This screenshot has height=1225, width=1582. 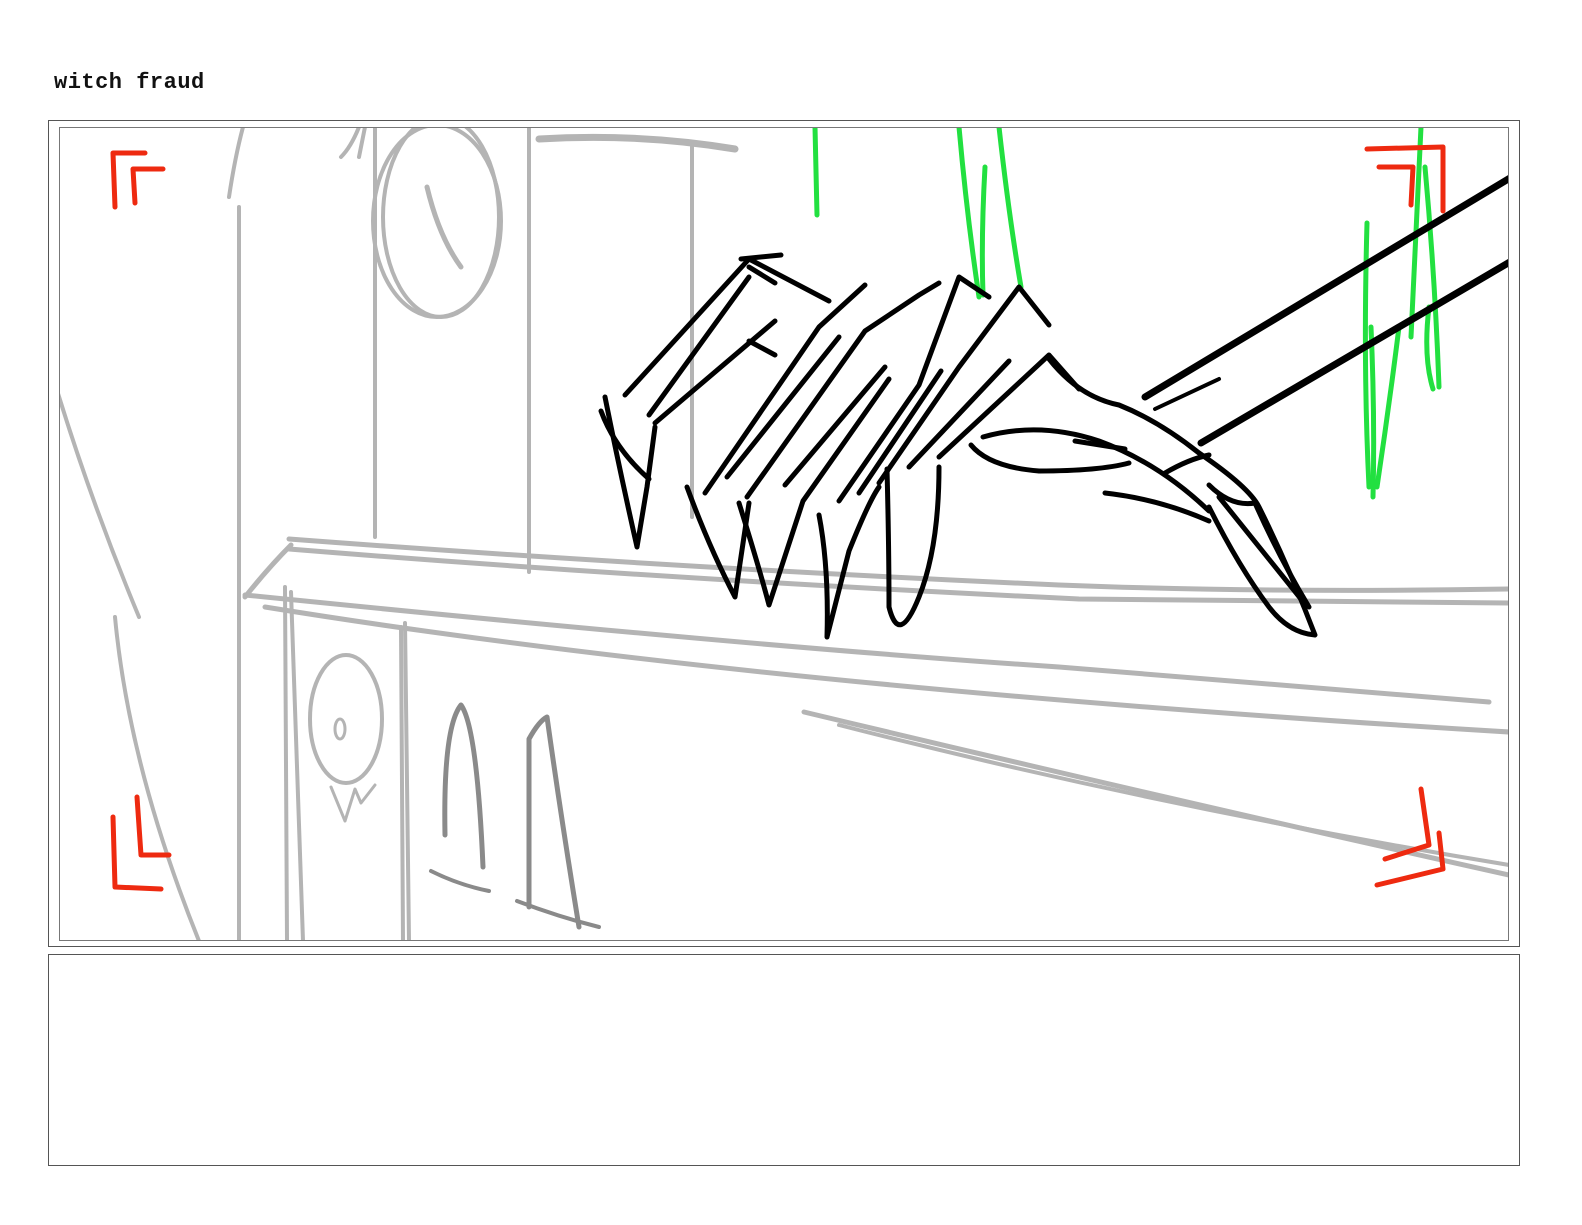 I want to click on clock-hand, so click(x=444, y=227).